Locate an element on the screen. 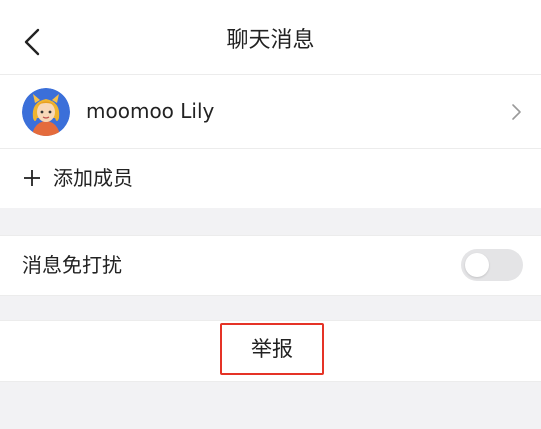 The image size is (541, 429). report-button: 举报 is located at coordinates (272, 349).